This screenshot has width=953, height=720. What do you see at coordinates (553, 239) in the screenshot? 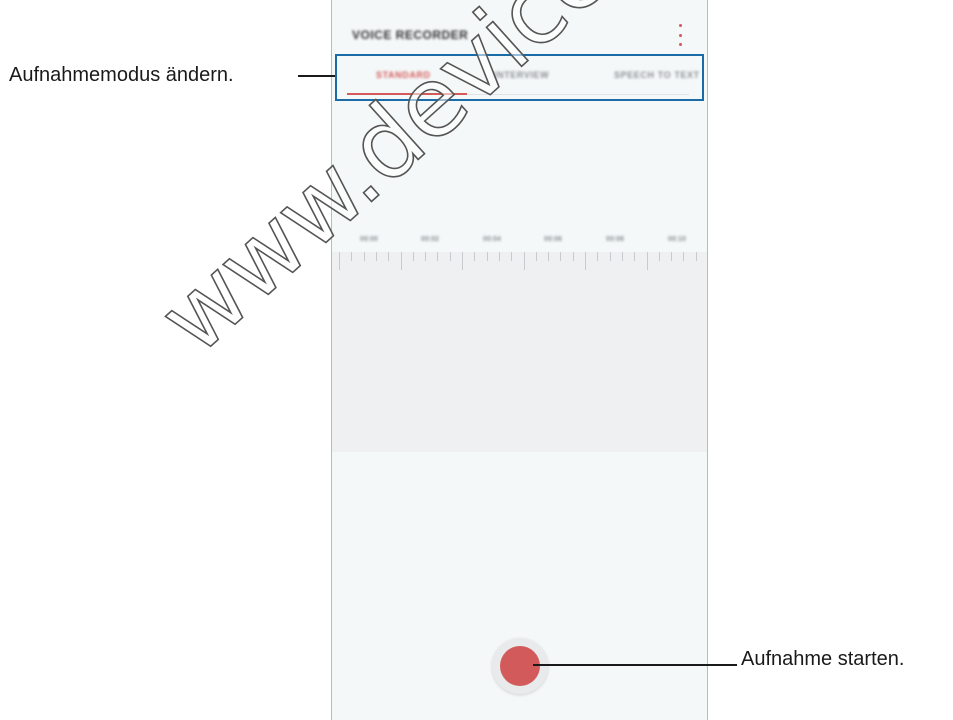
I see `time-label: 00:06` at bounding box center [553, 239].